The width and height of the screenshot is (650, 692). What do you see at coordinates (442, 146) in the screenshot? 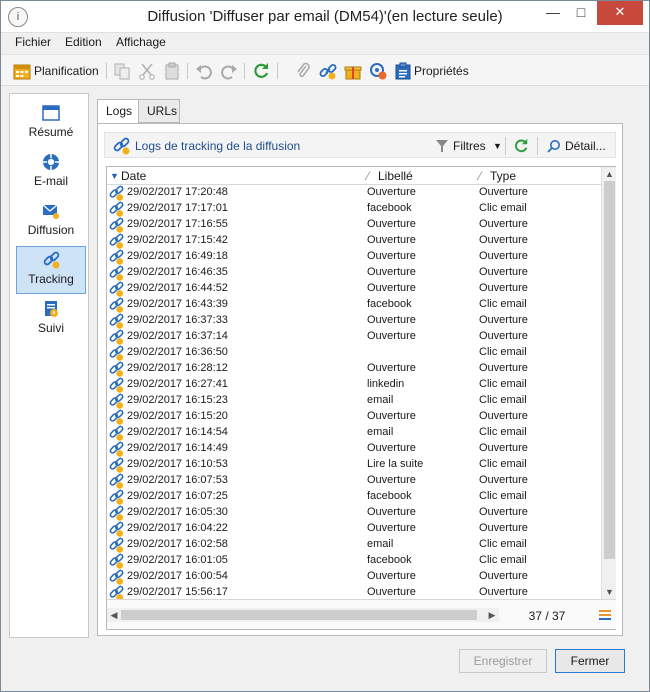
I see `filter-icon` at bounding box center [442, 146].